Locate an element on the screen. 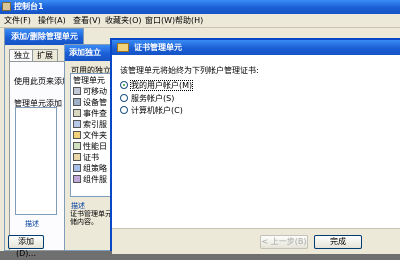  list-item: 可移动 is located at coordinates (90, 92).